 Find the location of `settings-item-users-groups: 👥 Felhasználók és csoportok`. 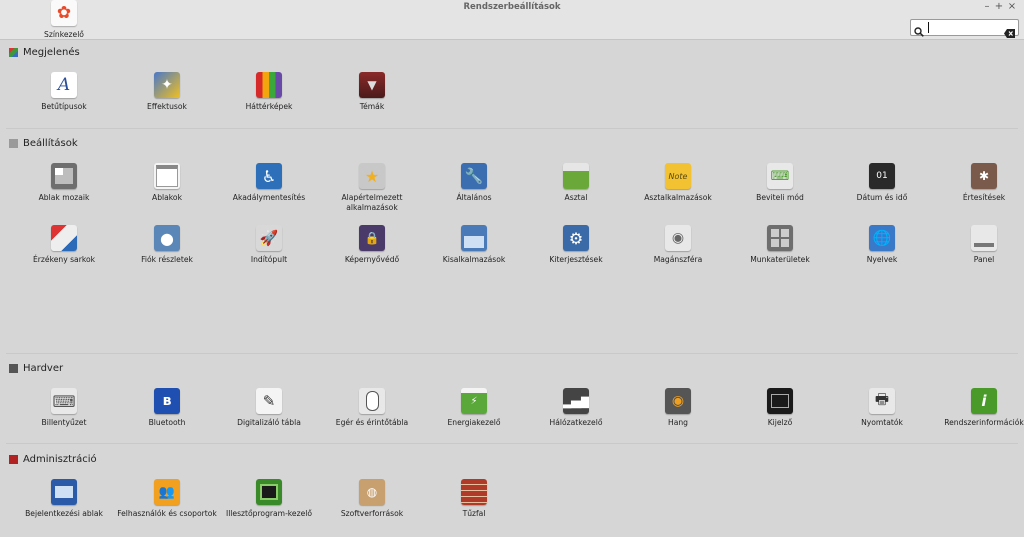

settings-item-users-groups: 👥 Felhasználók és csoportok is located at coordinates (167, 499).